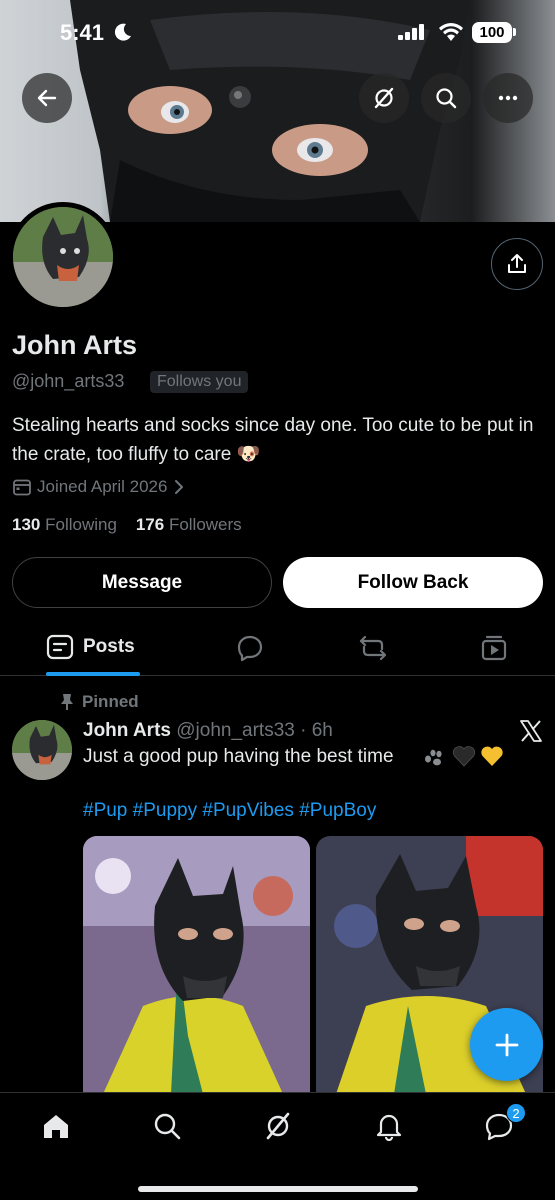 The image size is (555, 1200). What do you see at coordinates (82, 32) in the screenshot?
I see `status-time: 5:41` at bounding box center [82, 32].